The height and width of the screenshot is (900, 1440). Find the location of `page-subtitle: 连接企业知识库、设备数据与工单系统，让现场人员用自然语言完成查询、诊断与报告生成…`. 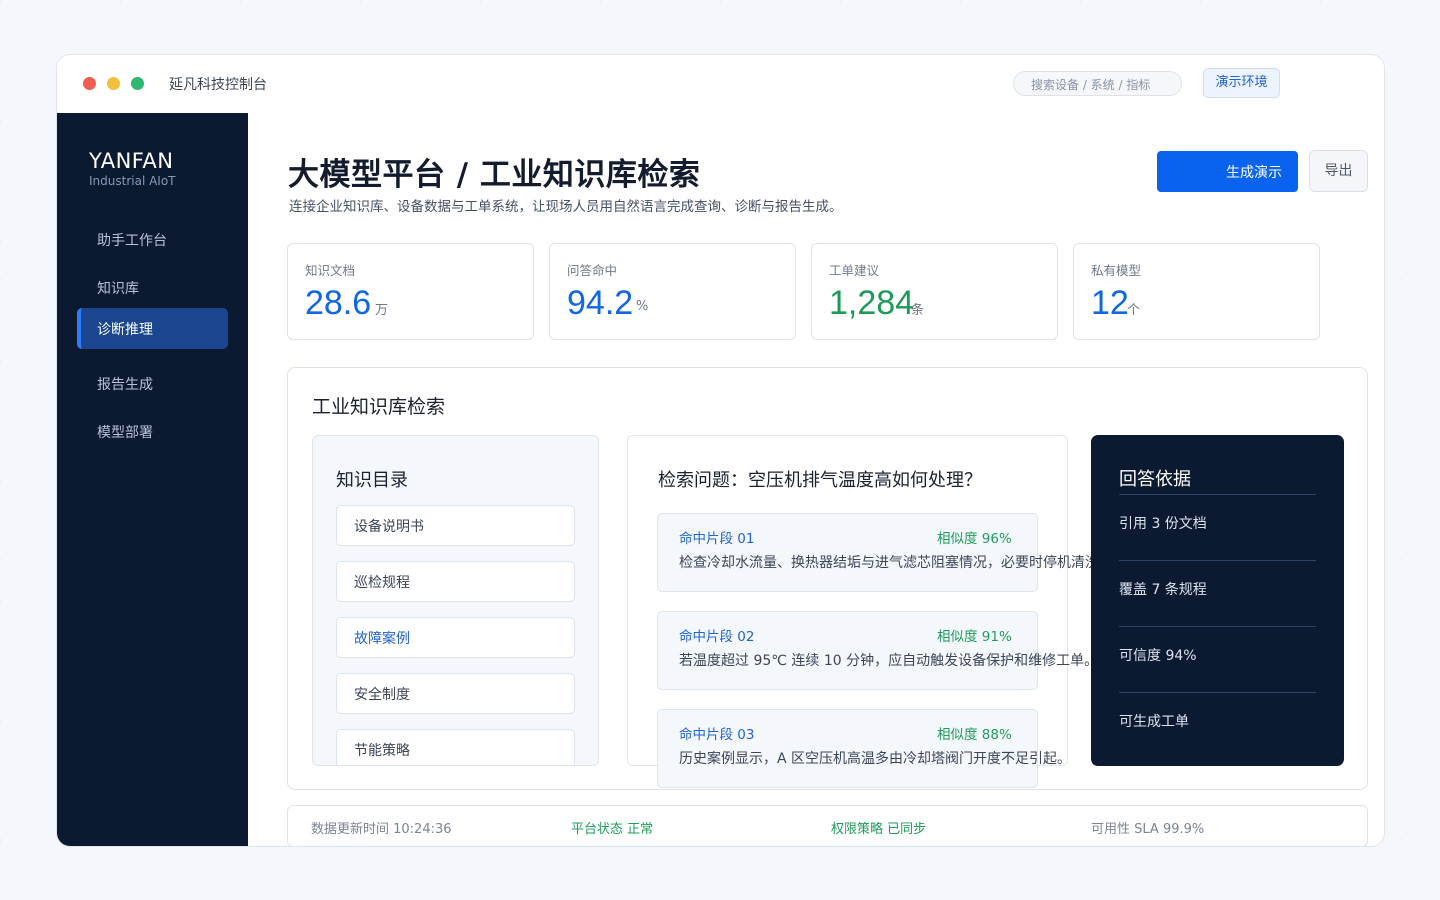

page-subtitle: 连接企业知识库、设备数据与工单系统，让现场人员用自然语言完成查询、诊断与报告生成… is located at coordinates (566, 207).